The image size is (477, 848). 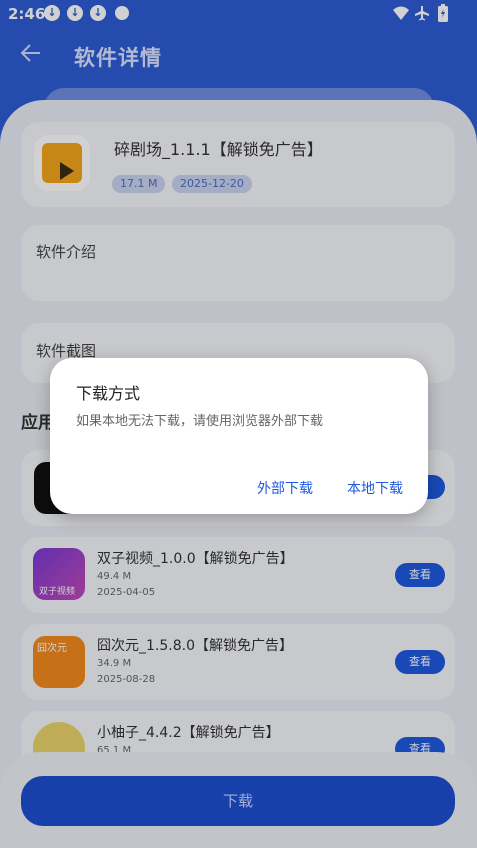 I want to click on external-download-button: 外部下载, so click(x=285, y=488).